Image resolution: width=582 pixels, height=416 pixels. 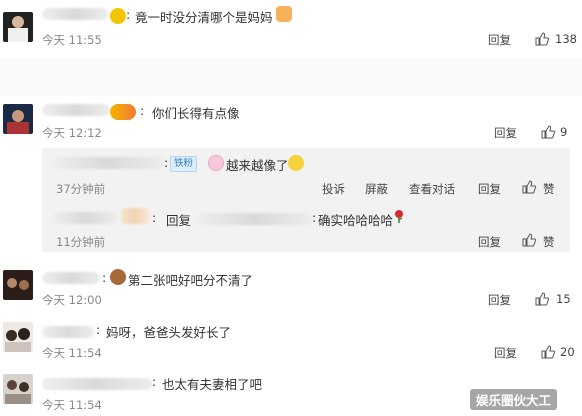 What do you see at coordinates (196, 113) in the screenshot?
I see `comment-text: 你们长得有点像` at bounding box center [196, 113].